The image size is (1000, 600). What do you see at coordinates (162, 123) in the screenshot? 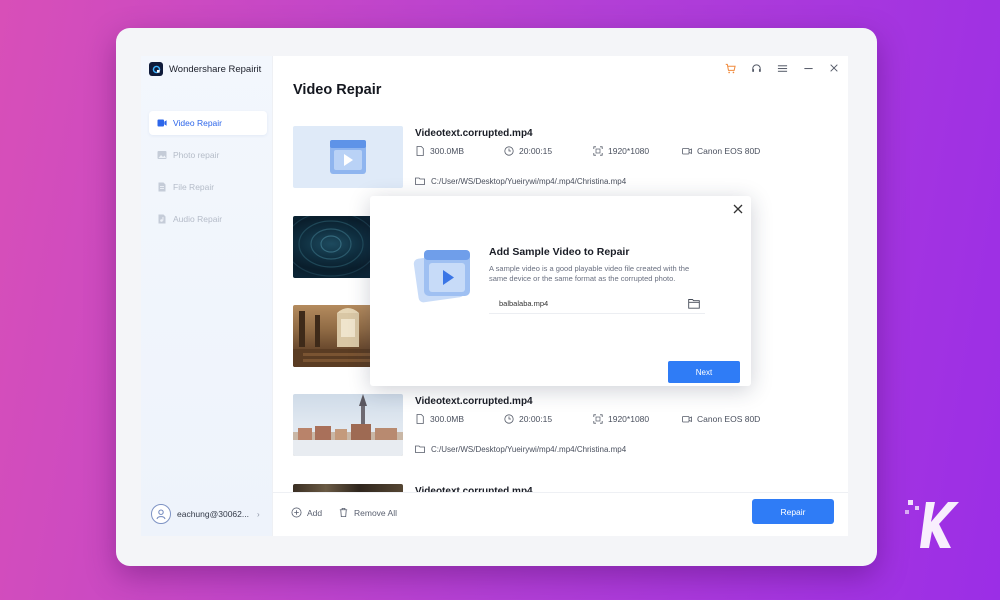
I see `video-icon` at bounding box center [162, 123].